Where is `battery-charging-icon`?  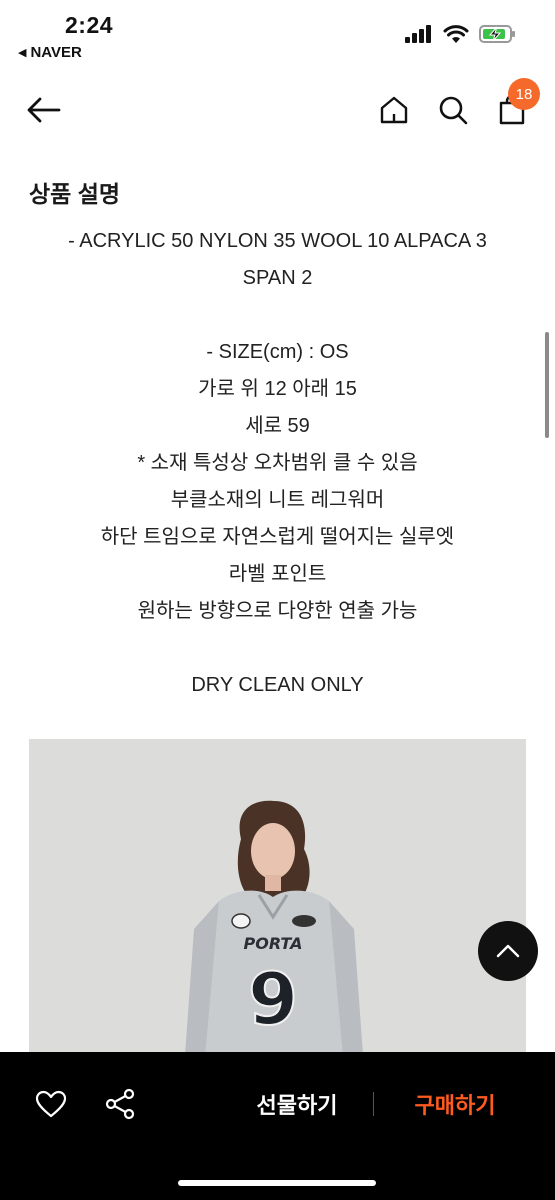 battery-charging-icon is located at coordinates (497, 34).